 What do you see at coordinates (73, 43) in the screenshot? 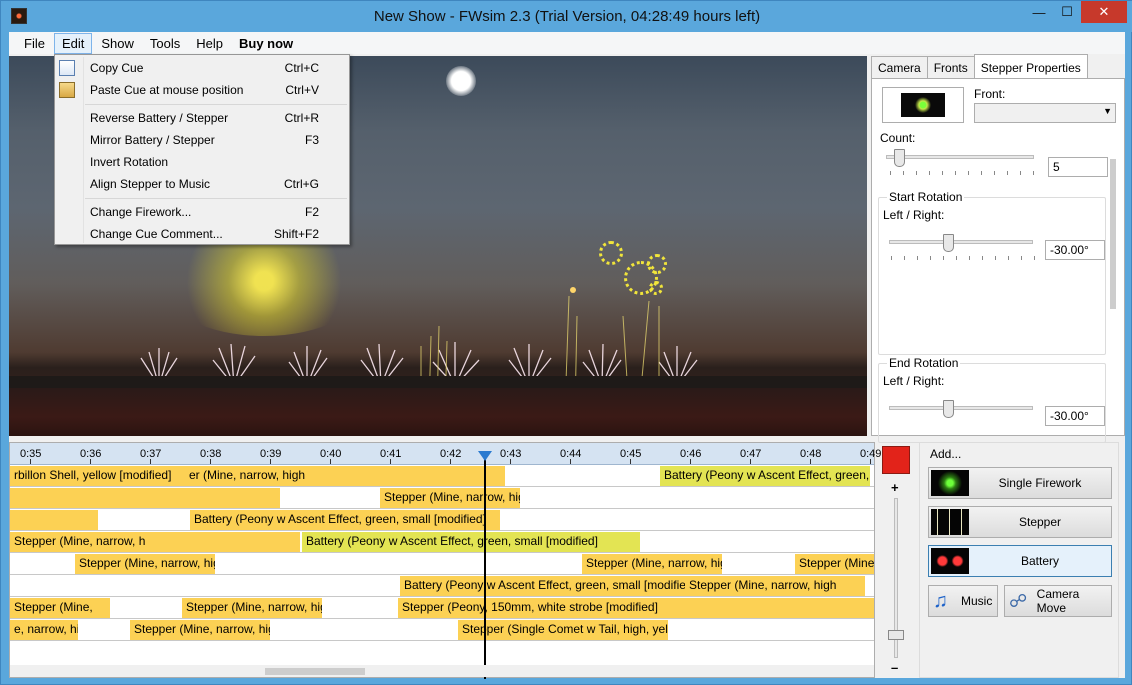
I see `menu-edit: Edit` at bounding box center [73, 43].